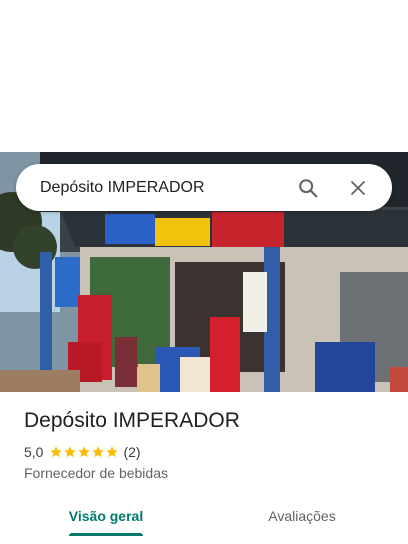 Image resolution: width=408 pixels, height=544 pixels. I want to click on search-input: Depósito IMPERADOR, so click(165, 188).